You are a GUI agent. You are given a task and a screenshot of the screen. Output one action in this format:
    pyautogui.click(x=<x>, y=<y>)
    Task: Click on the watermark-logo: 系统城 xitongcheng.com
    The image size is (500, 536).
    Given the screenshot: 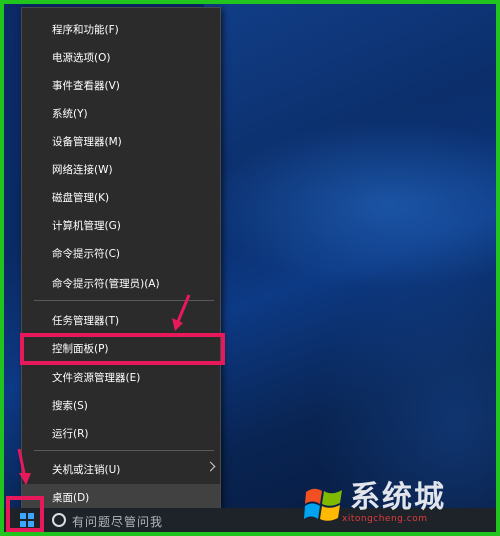 What is the action you would take?
    pyautogui.click(x=397, y=505)
    